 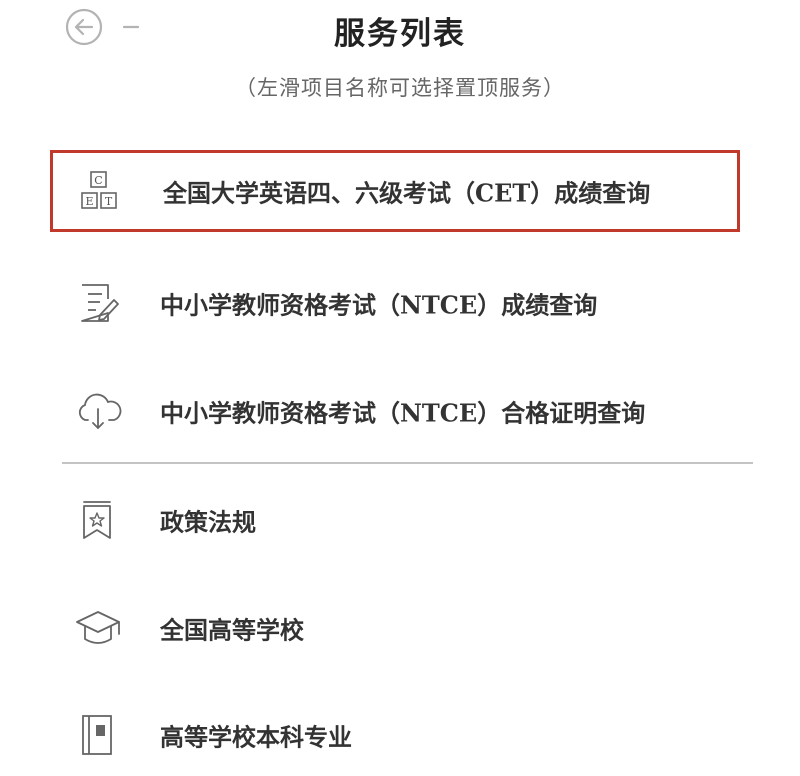 What do you see at coordinates (208, 522) in the screenshot?
I see `service-label: 政策法规` at bounding box center [208, 522].